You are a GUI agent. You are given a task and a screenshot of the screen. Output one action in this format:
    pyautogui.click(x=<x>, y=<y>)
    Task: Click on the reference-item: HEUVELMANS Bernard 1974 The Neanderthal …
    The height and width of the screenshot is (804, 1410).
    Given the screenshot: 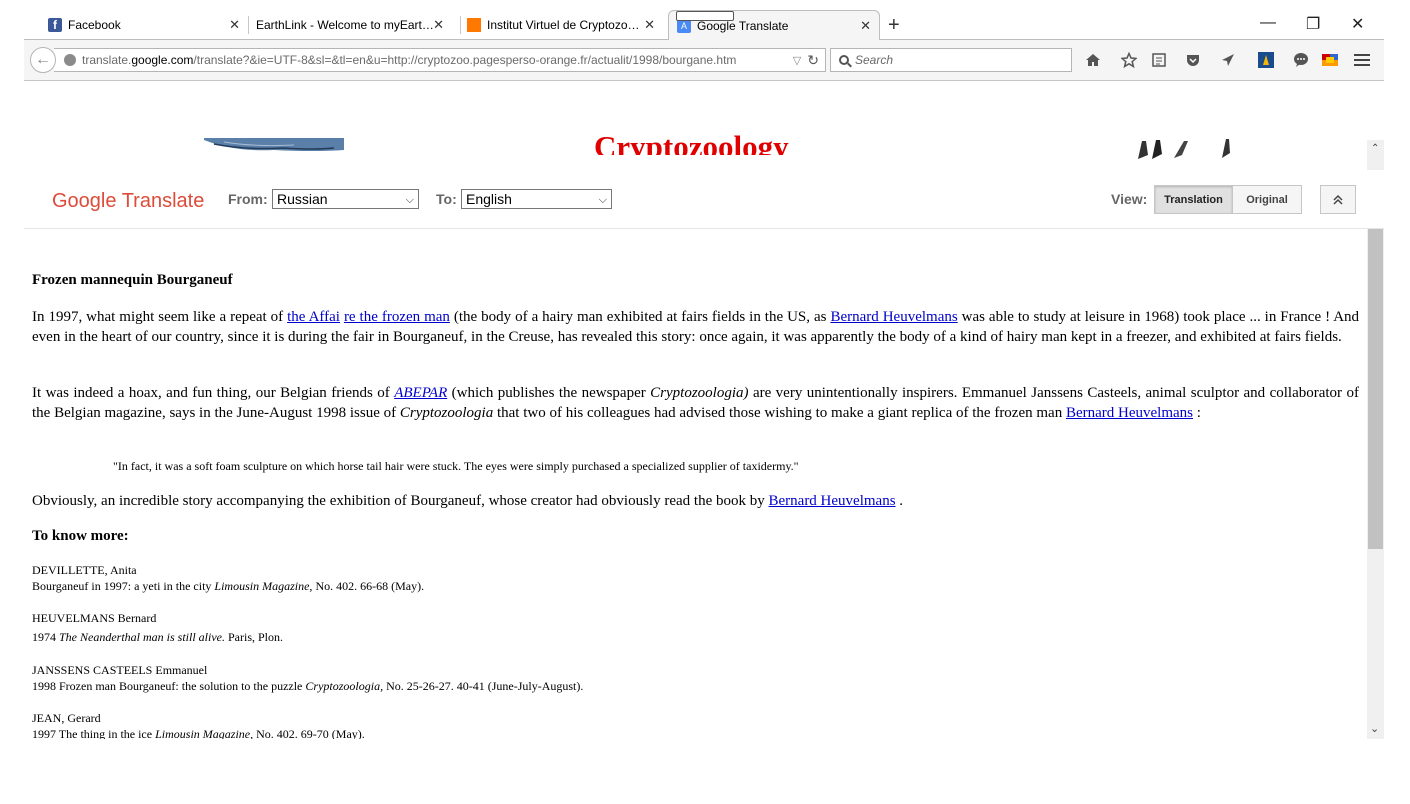 What is the action you would take?
    pyautogui.click(x=157, y=627)
    